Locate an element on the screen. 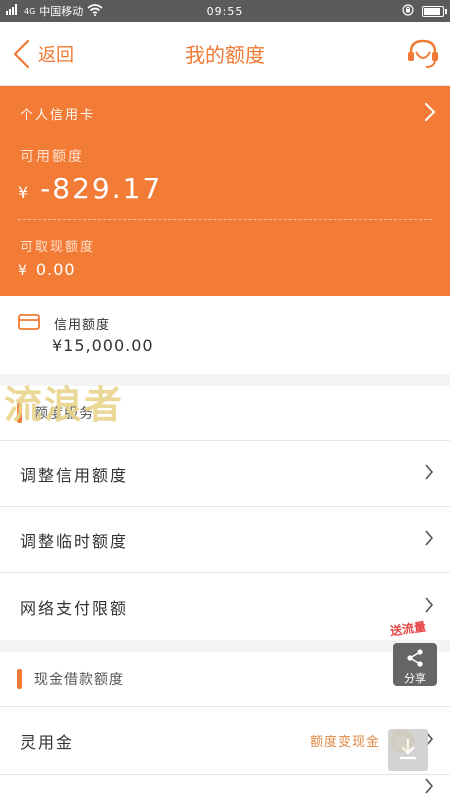  row-online-payment-limit: 网络支付限额 is located at coordinates (225, 606).